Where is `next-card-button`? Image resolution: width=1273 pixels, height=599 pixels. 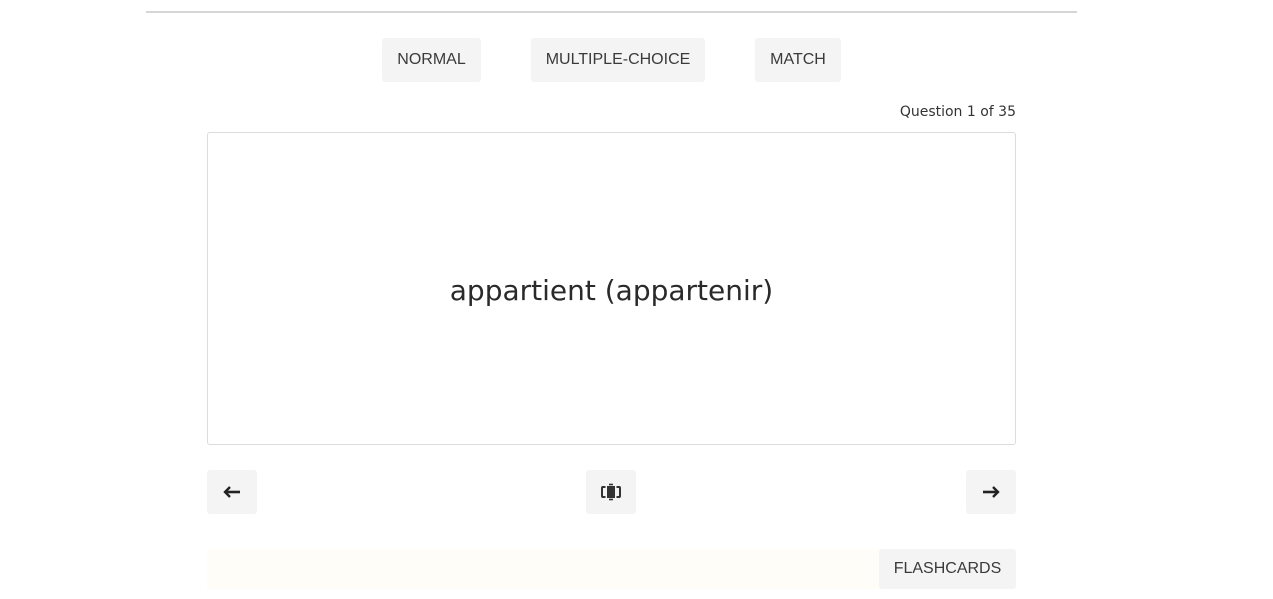 next-card-button is located at coordinates (991, 492).